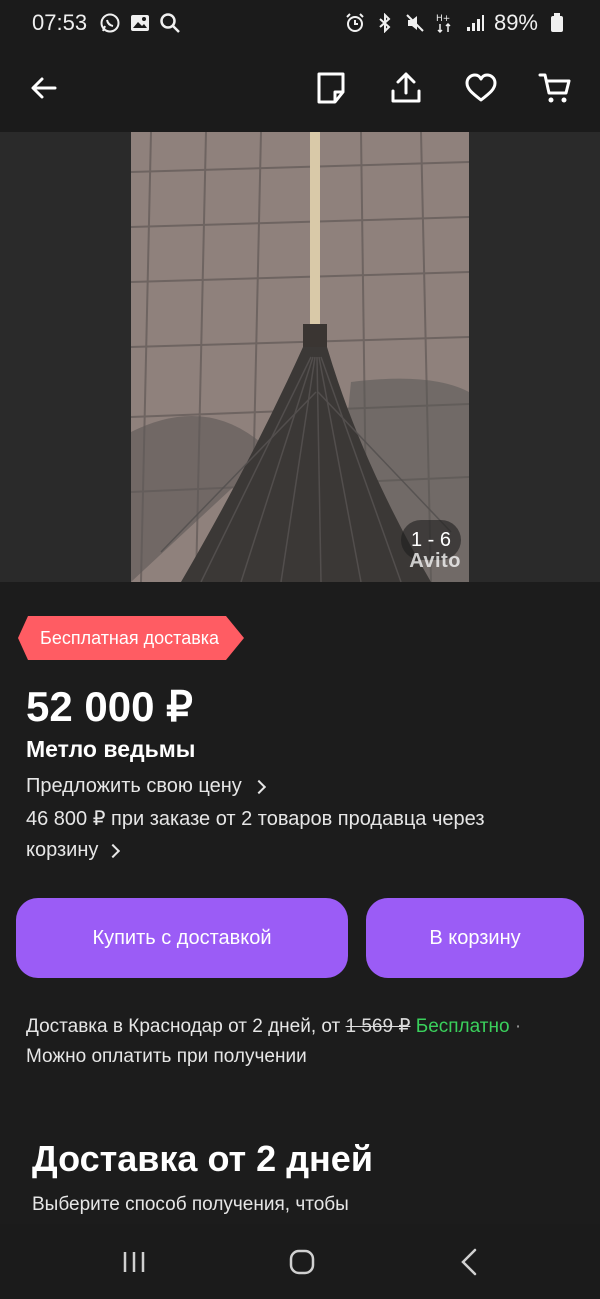 This screenshot has height=1299, width=600. Describe the element at coordinates (166, 1056) in the screenshot. I see `payment-on-receipt: Можно оплатить при получении` at that location.